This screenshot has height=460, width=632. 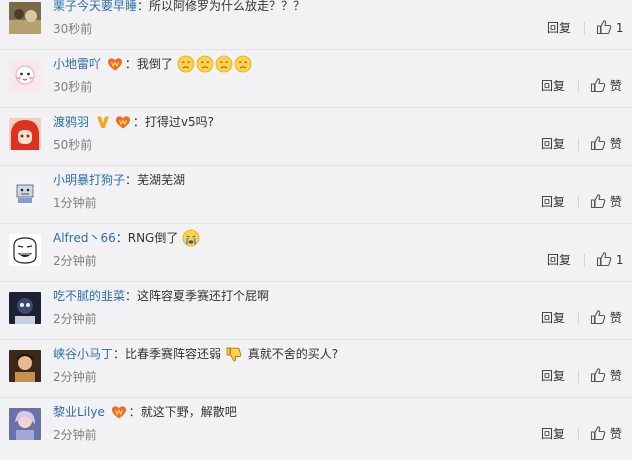 I want to click on comment-username: 吃不腻的韭菜, so click(x=89, y=296).